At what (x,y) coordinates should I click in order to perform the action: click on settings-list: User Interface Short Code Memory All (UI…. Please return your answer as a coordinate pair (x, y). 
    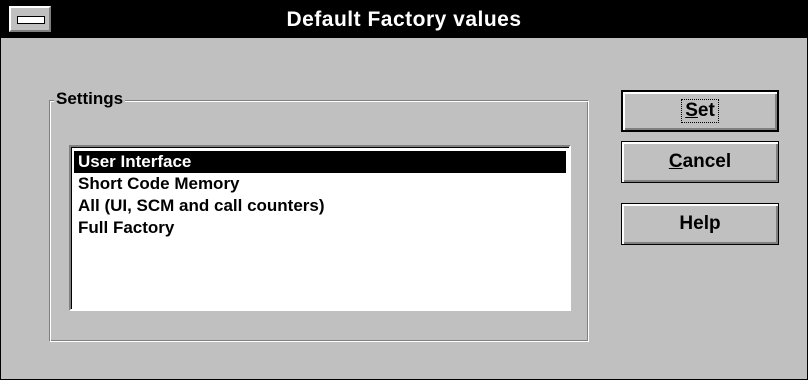
    Looking at the image, I should click on (320, 195).